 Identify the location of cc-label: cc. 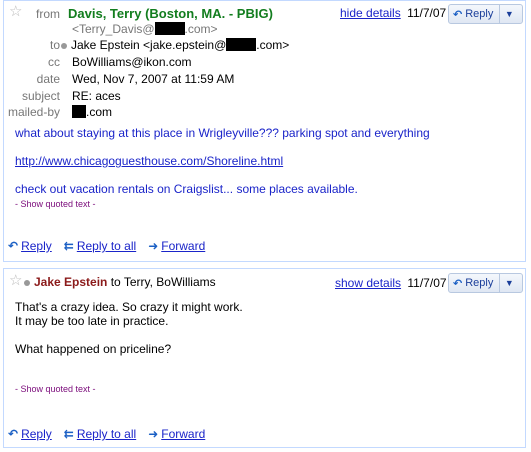
(54, 62).